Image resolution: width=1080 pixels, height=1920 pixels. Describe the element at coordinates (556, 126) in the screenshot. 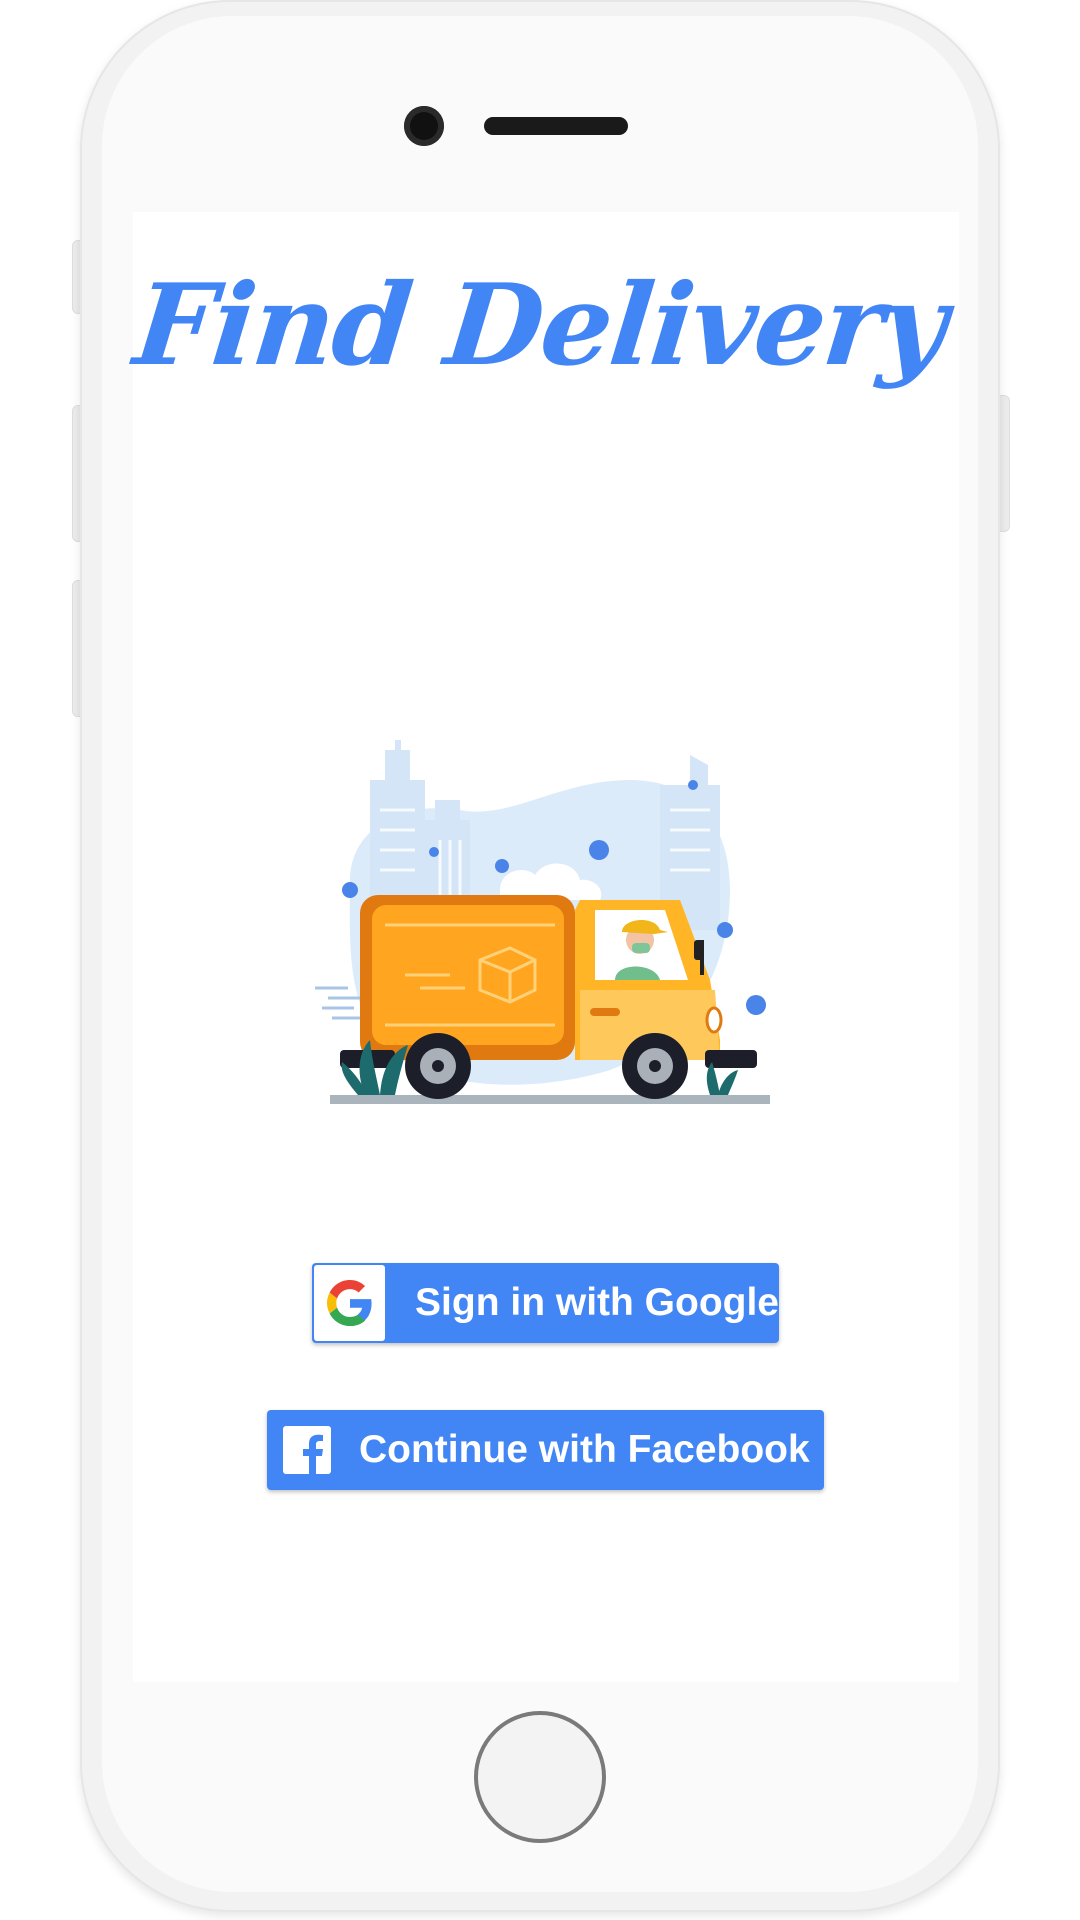

I see `earpiece-speaker` at that location.